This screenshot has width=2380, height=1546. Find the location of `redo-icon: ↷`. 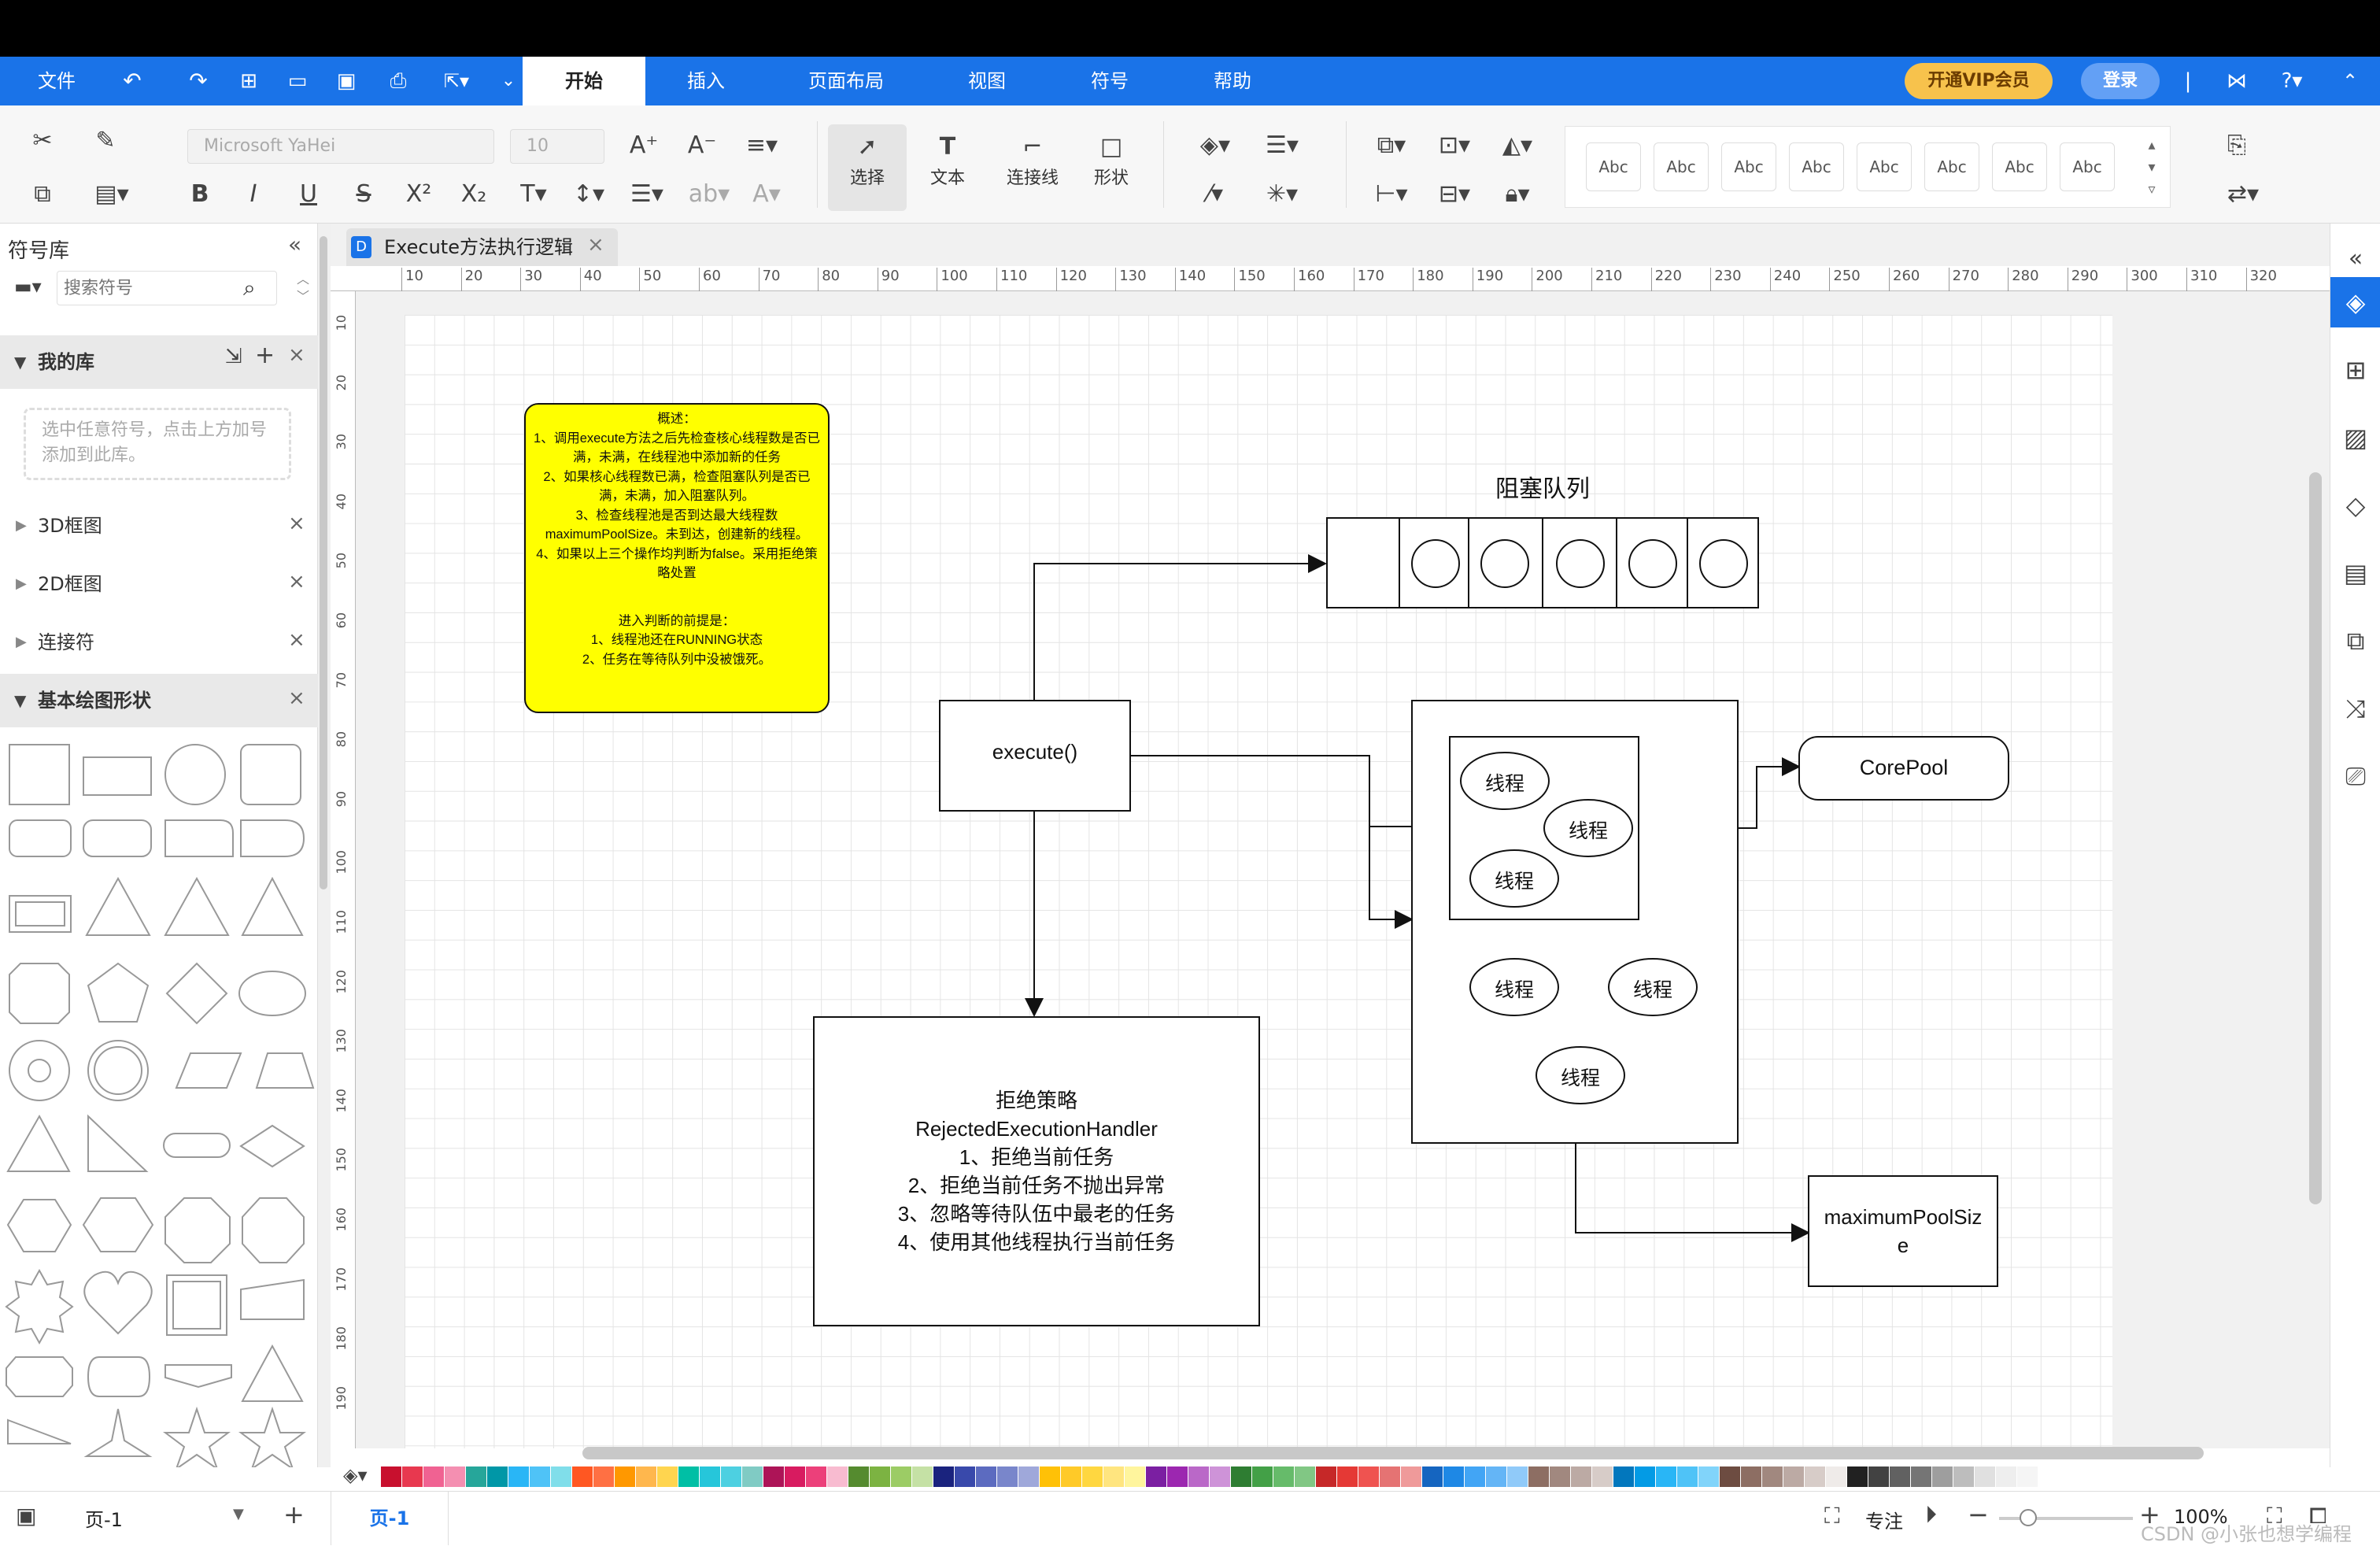

redo-icon: ↷ is located at coordinates (198, 81).